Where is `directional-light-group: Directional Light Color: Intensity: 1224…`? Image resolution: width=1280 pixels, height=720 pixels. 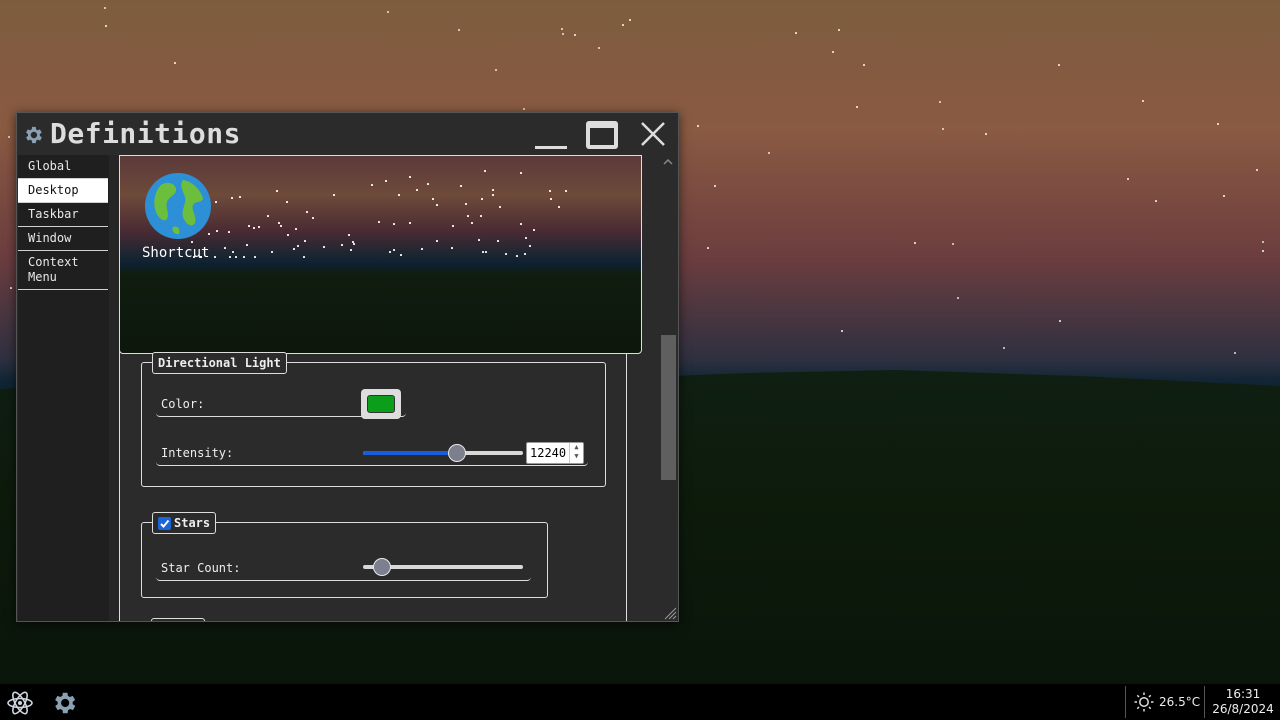
directional-light-group: Directional Light Color: Intensity: 1224… is located at coordinates (373, 419).